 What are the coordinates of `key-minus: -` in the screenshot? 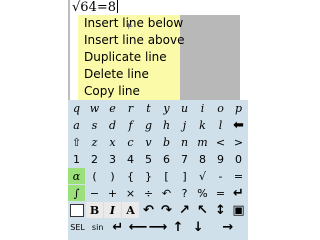 It's located at (220, 176).